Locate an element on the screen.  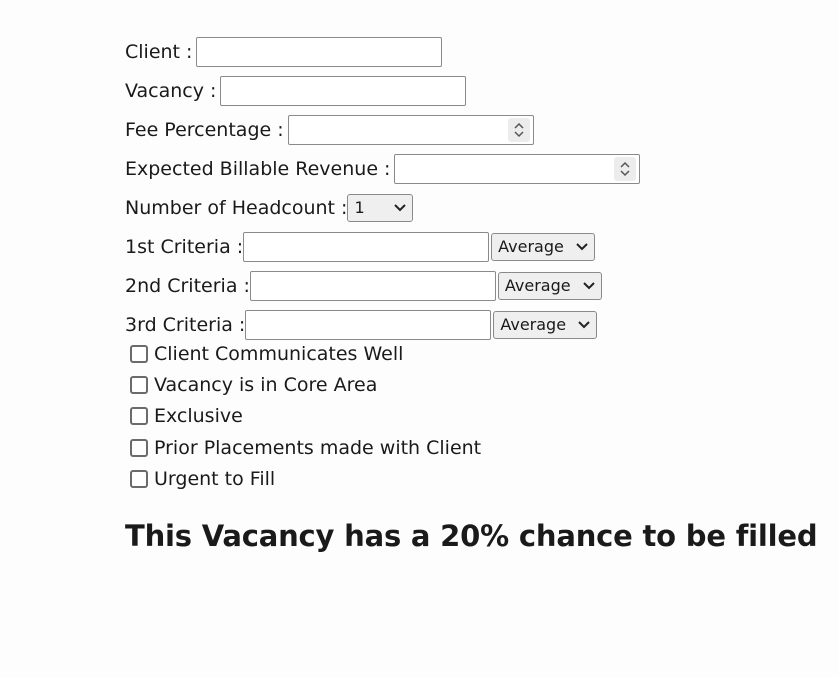
client-communicates-checkbox is located at coordinates (139, 353).